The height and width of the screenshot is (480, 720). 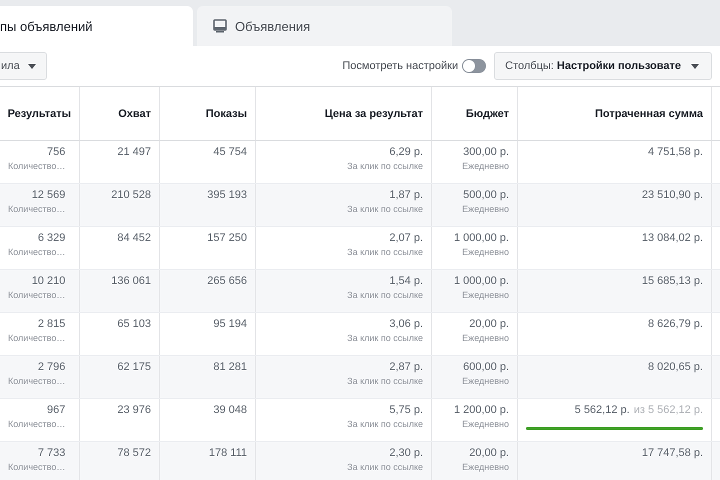 What do you see at coordinates (52, 238) in the screenshot?
I see `results-value: 6 329` at bounding box center [52, 238].